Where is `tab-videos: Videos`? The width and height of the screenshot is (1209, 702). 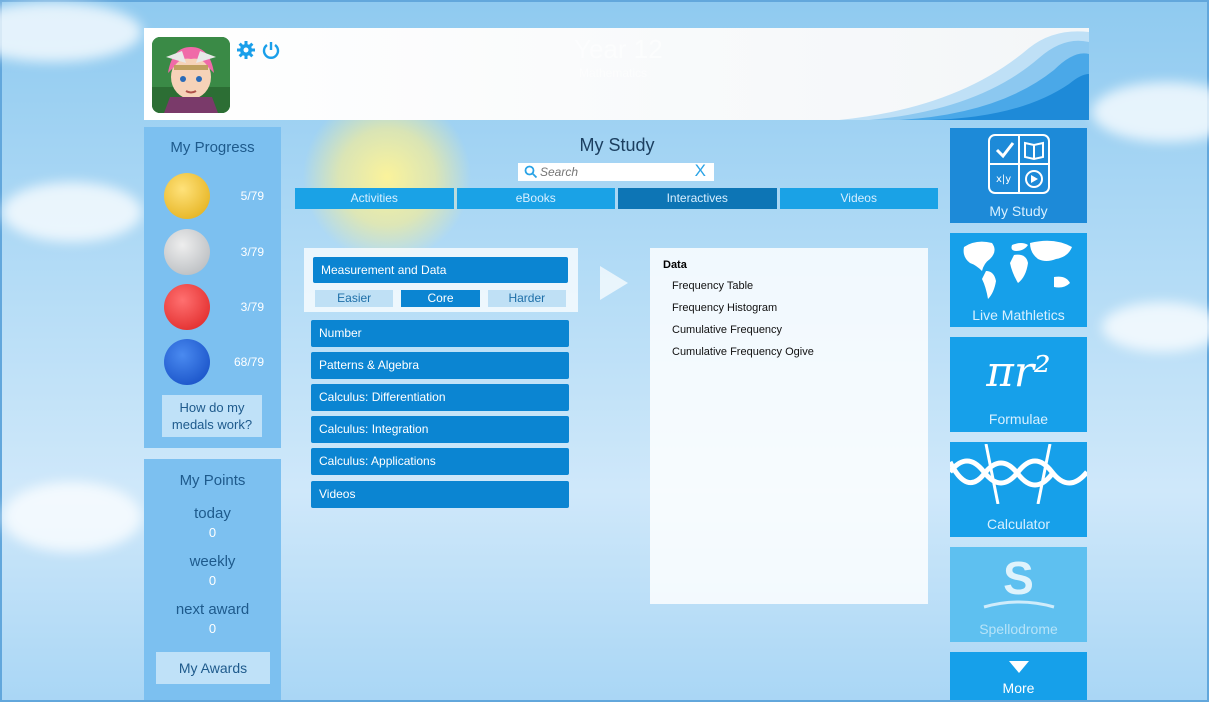 tab-videos: Videos is located at coordinates (858, 198).